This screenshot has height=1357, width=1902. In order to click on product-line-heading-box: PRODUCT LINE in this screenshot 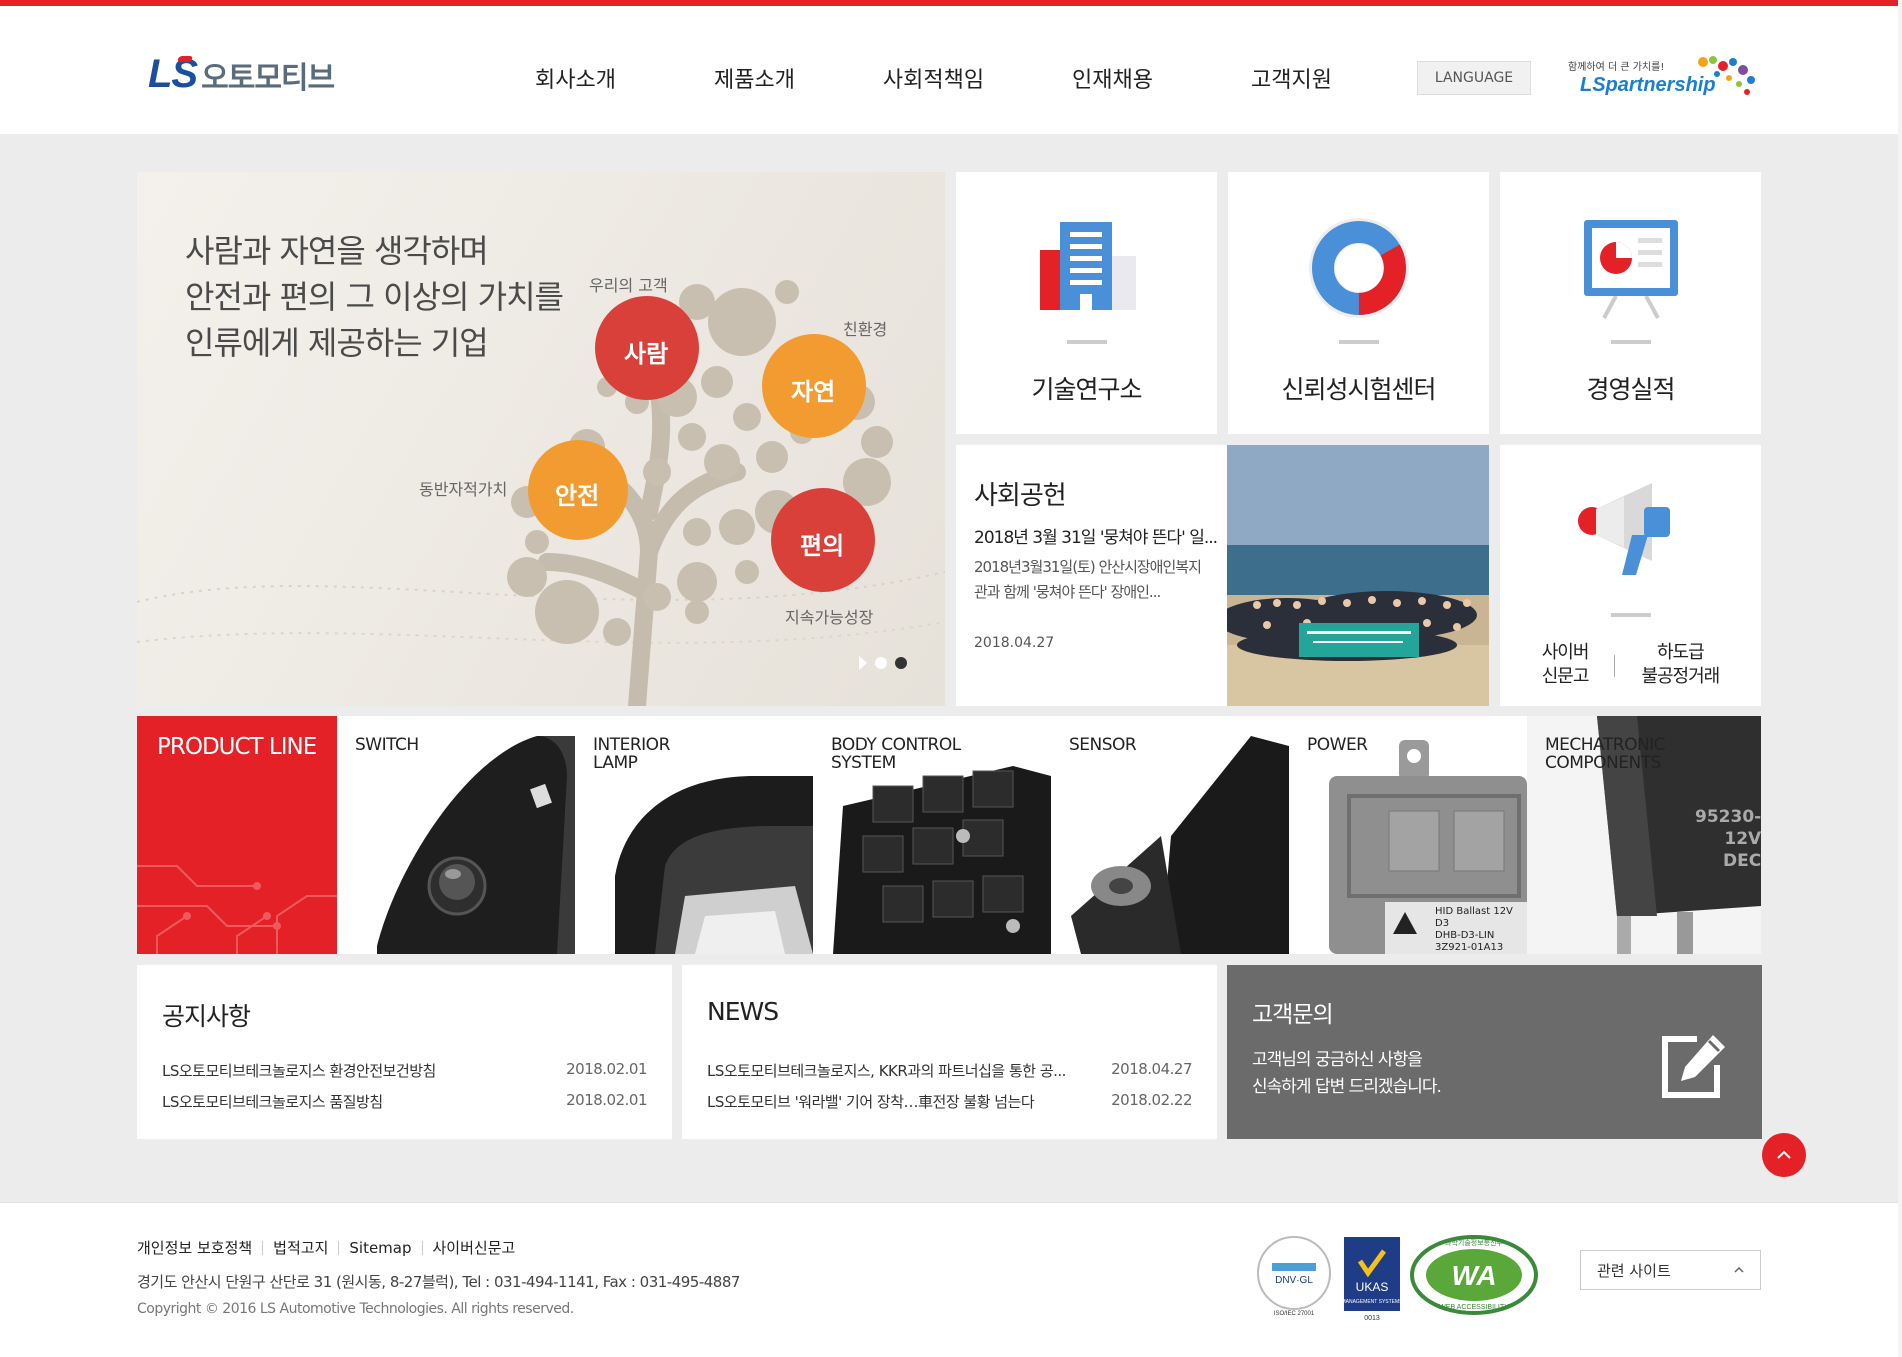, I will do `click(237, 835)`.